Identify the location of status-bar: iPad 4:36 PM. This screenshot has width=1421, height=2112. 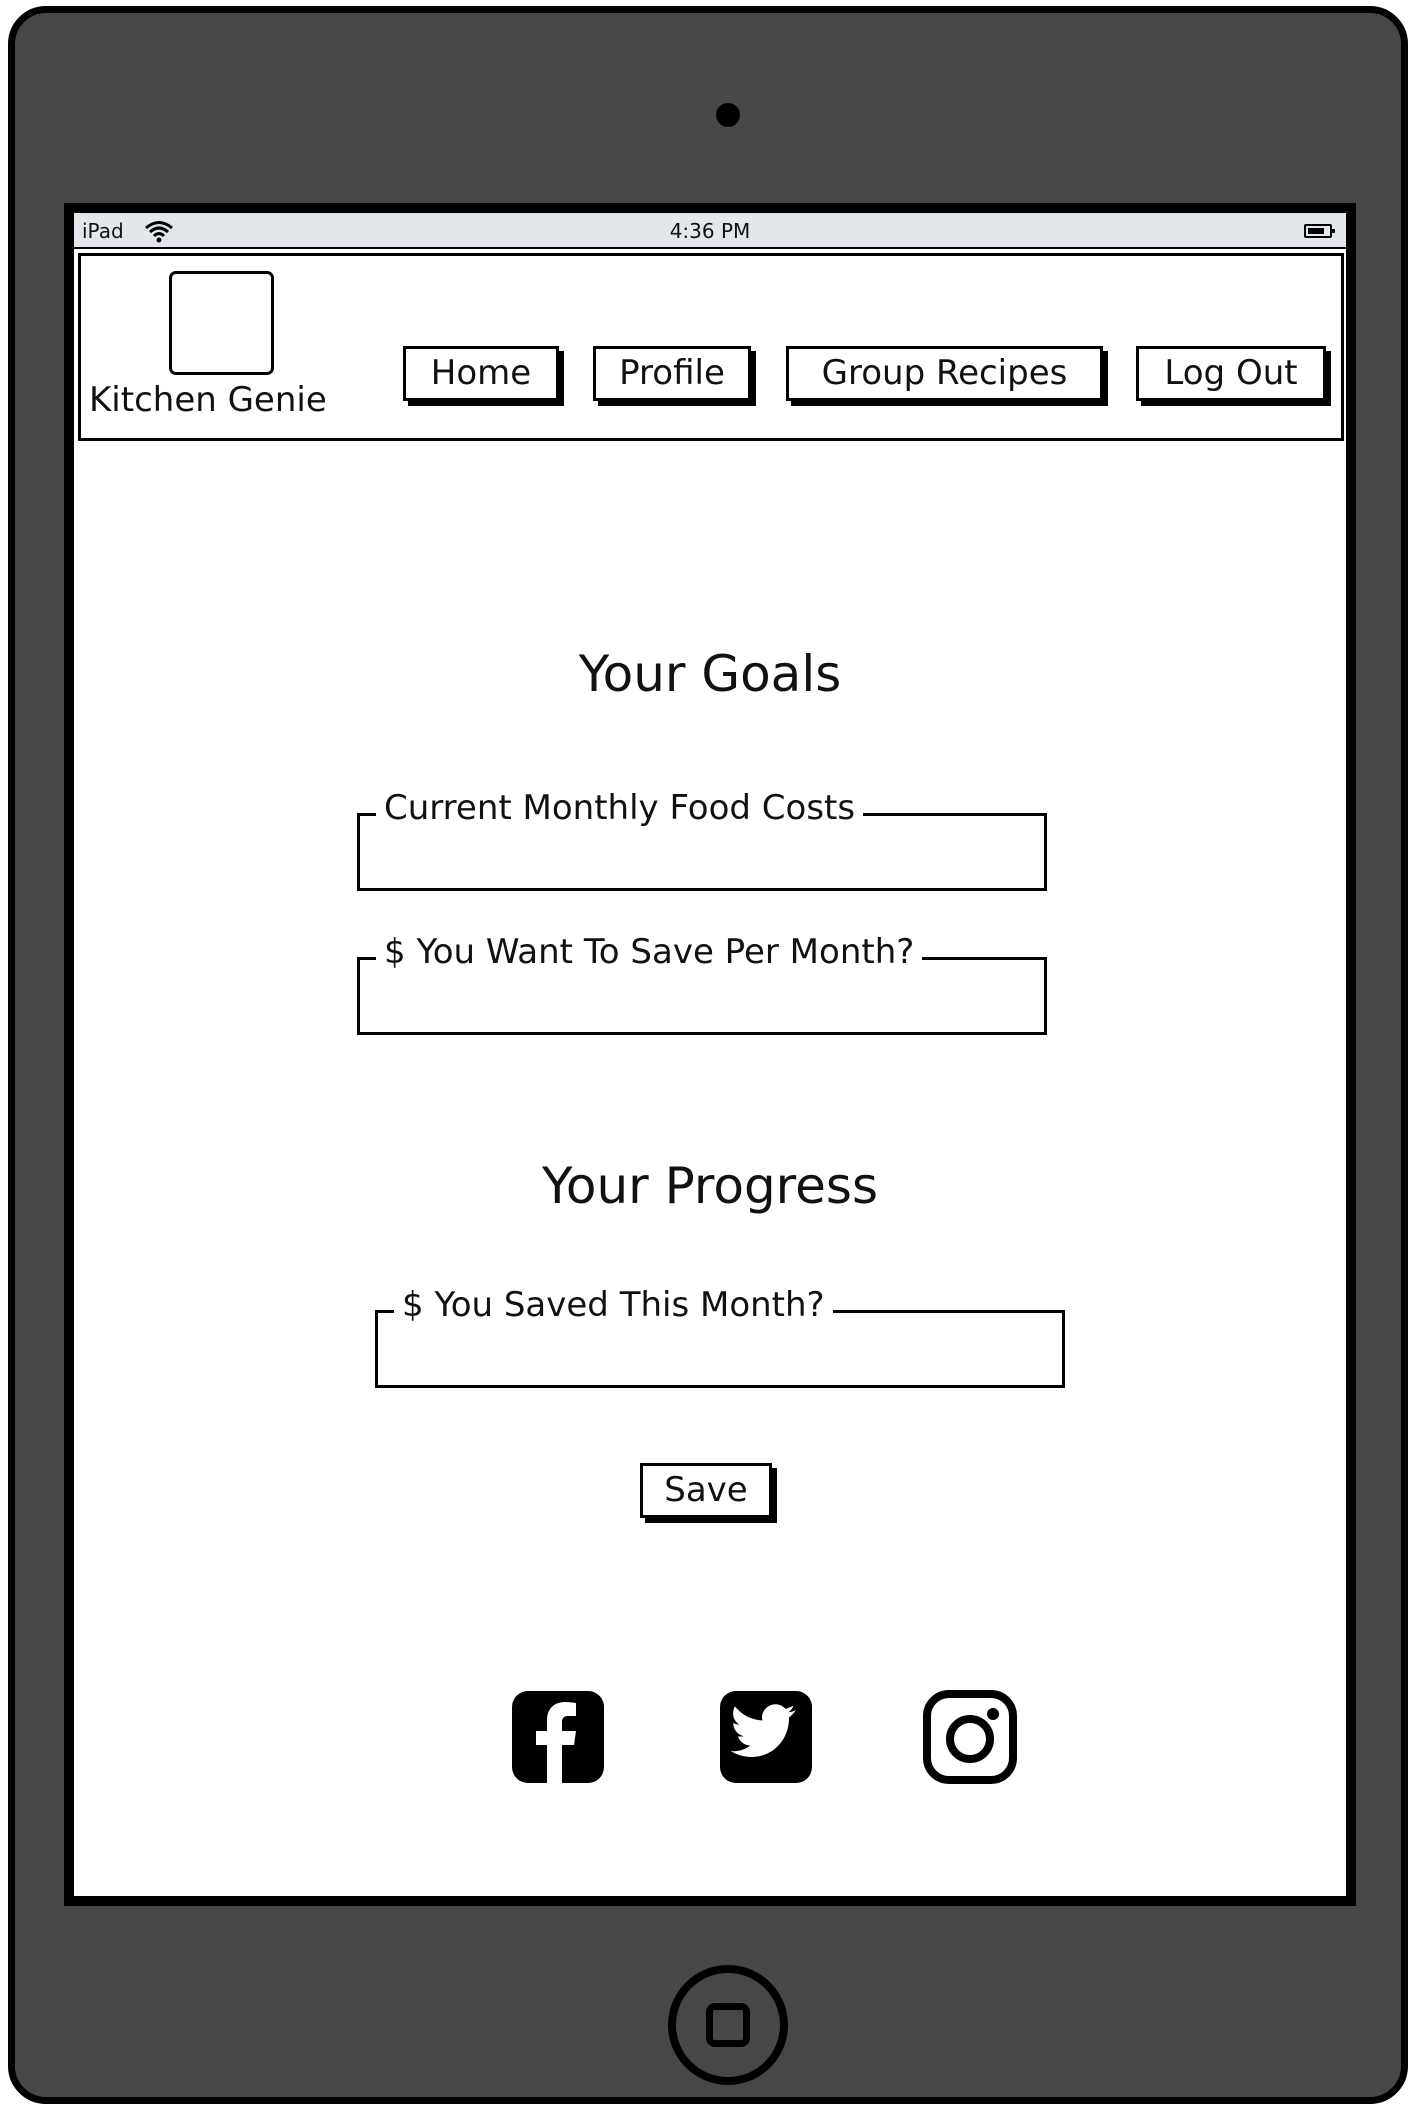
(710, 231).